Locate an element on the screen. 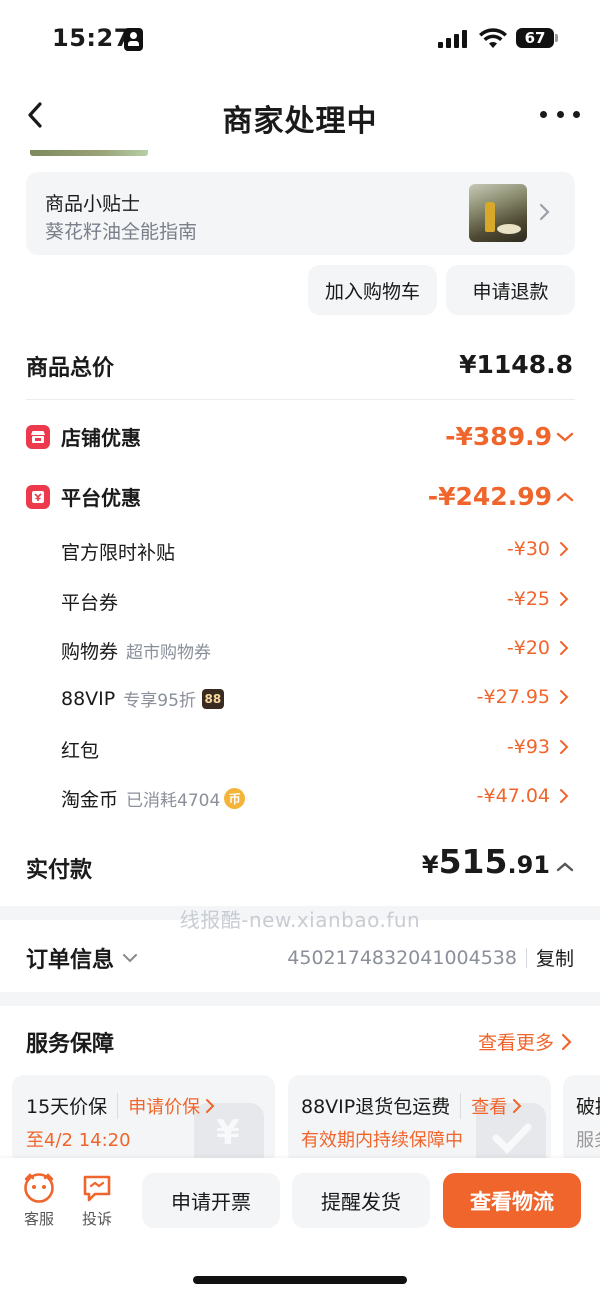 Image resolution: width=600 pixels, height=1298 pixels. status-time: 15:27 is located at coordinates (91, 38).